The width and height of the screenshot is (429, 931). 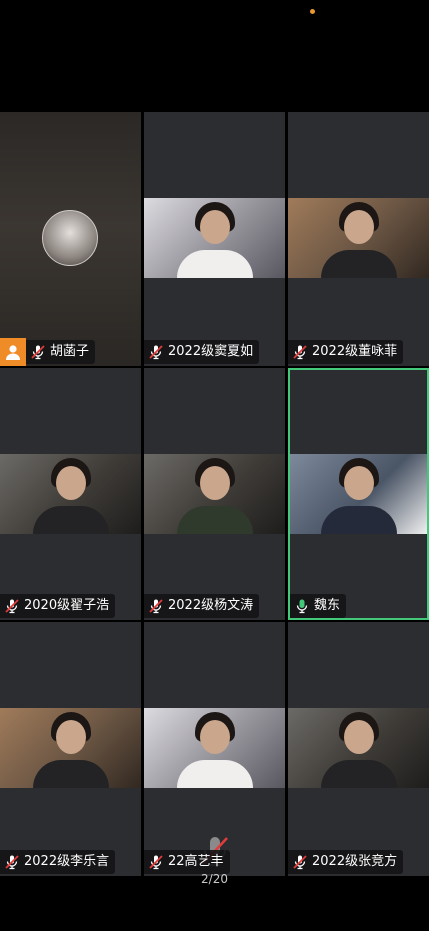 What do you see at coordinates (67, 861) in the screenshot?
I see `participant-name: 2022级李乐言` at bounding box center [67, 861].